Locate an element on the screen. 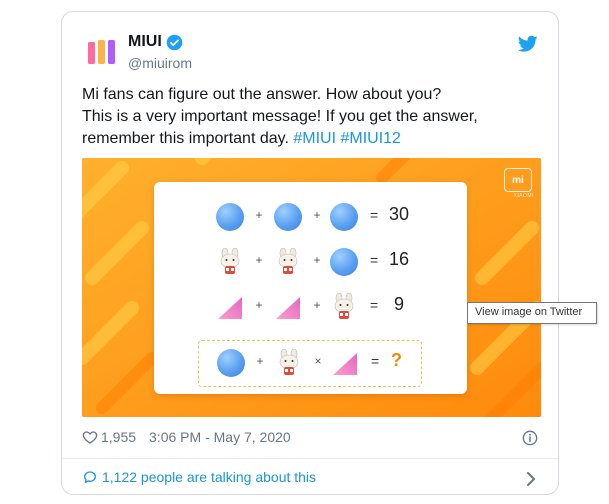 This screenshot has height=504, width=609. question-mark: ? is located at coordinates (396, 360).